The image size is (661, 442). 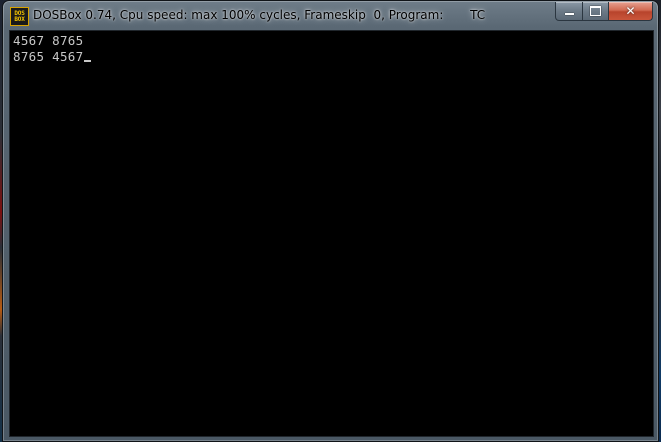 I want to click on minimize-button, so click(x=569, y=11).